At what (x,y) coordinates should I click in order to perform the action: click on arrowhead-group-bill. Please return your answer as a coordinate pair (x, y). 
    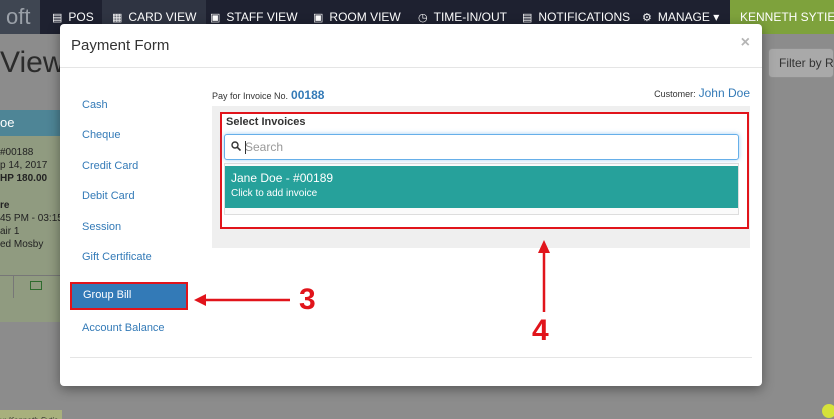
    Looking at the image, I should click on (200, 300).